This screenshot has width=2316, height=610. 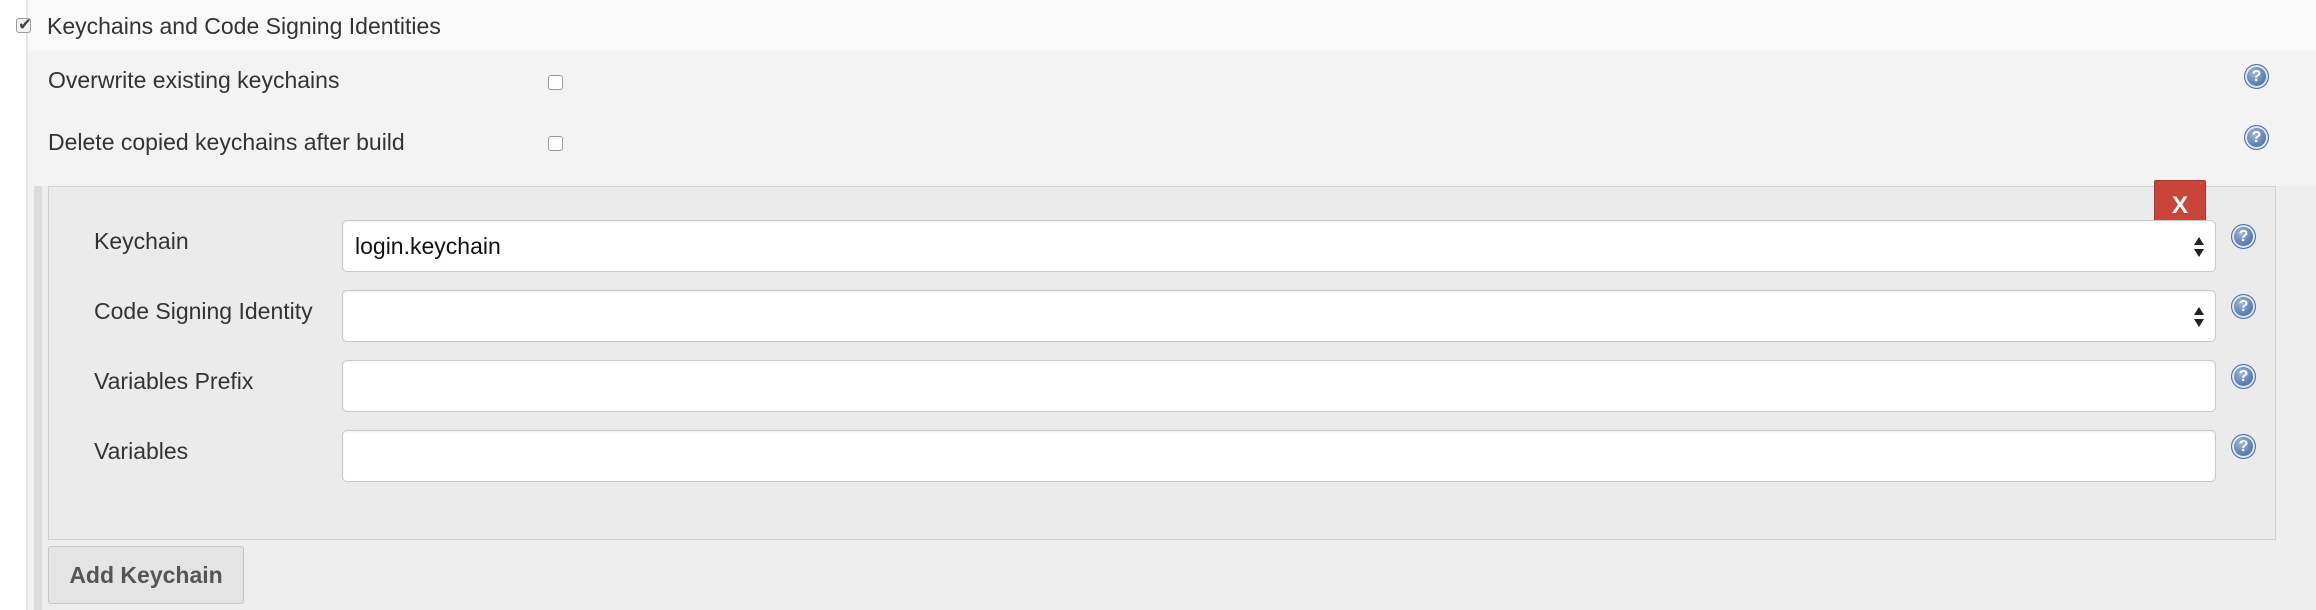 What do you see at coordinates (1279, 246) in the screenshot?
I see `keychain-select: login.keychain` at bounding box center [1279, 246].